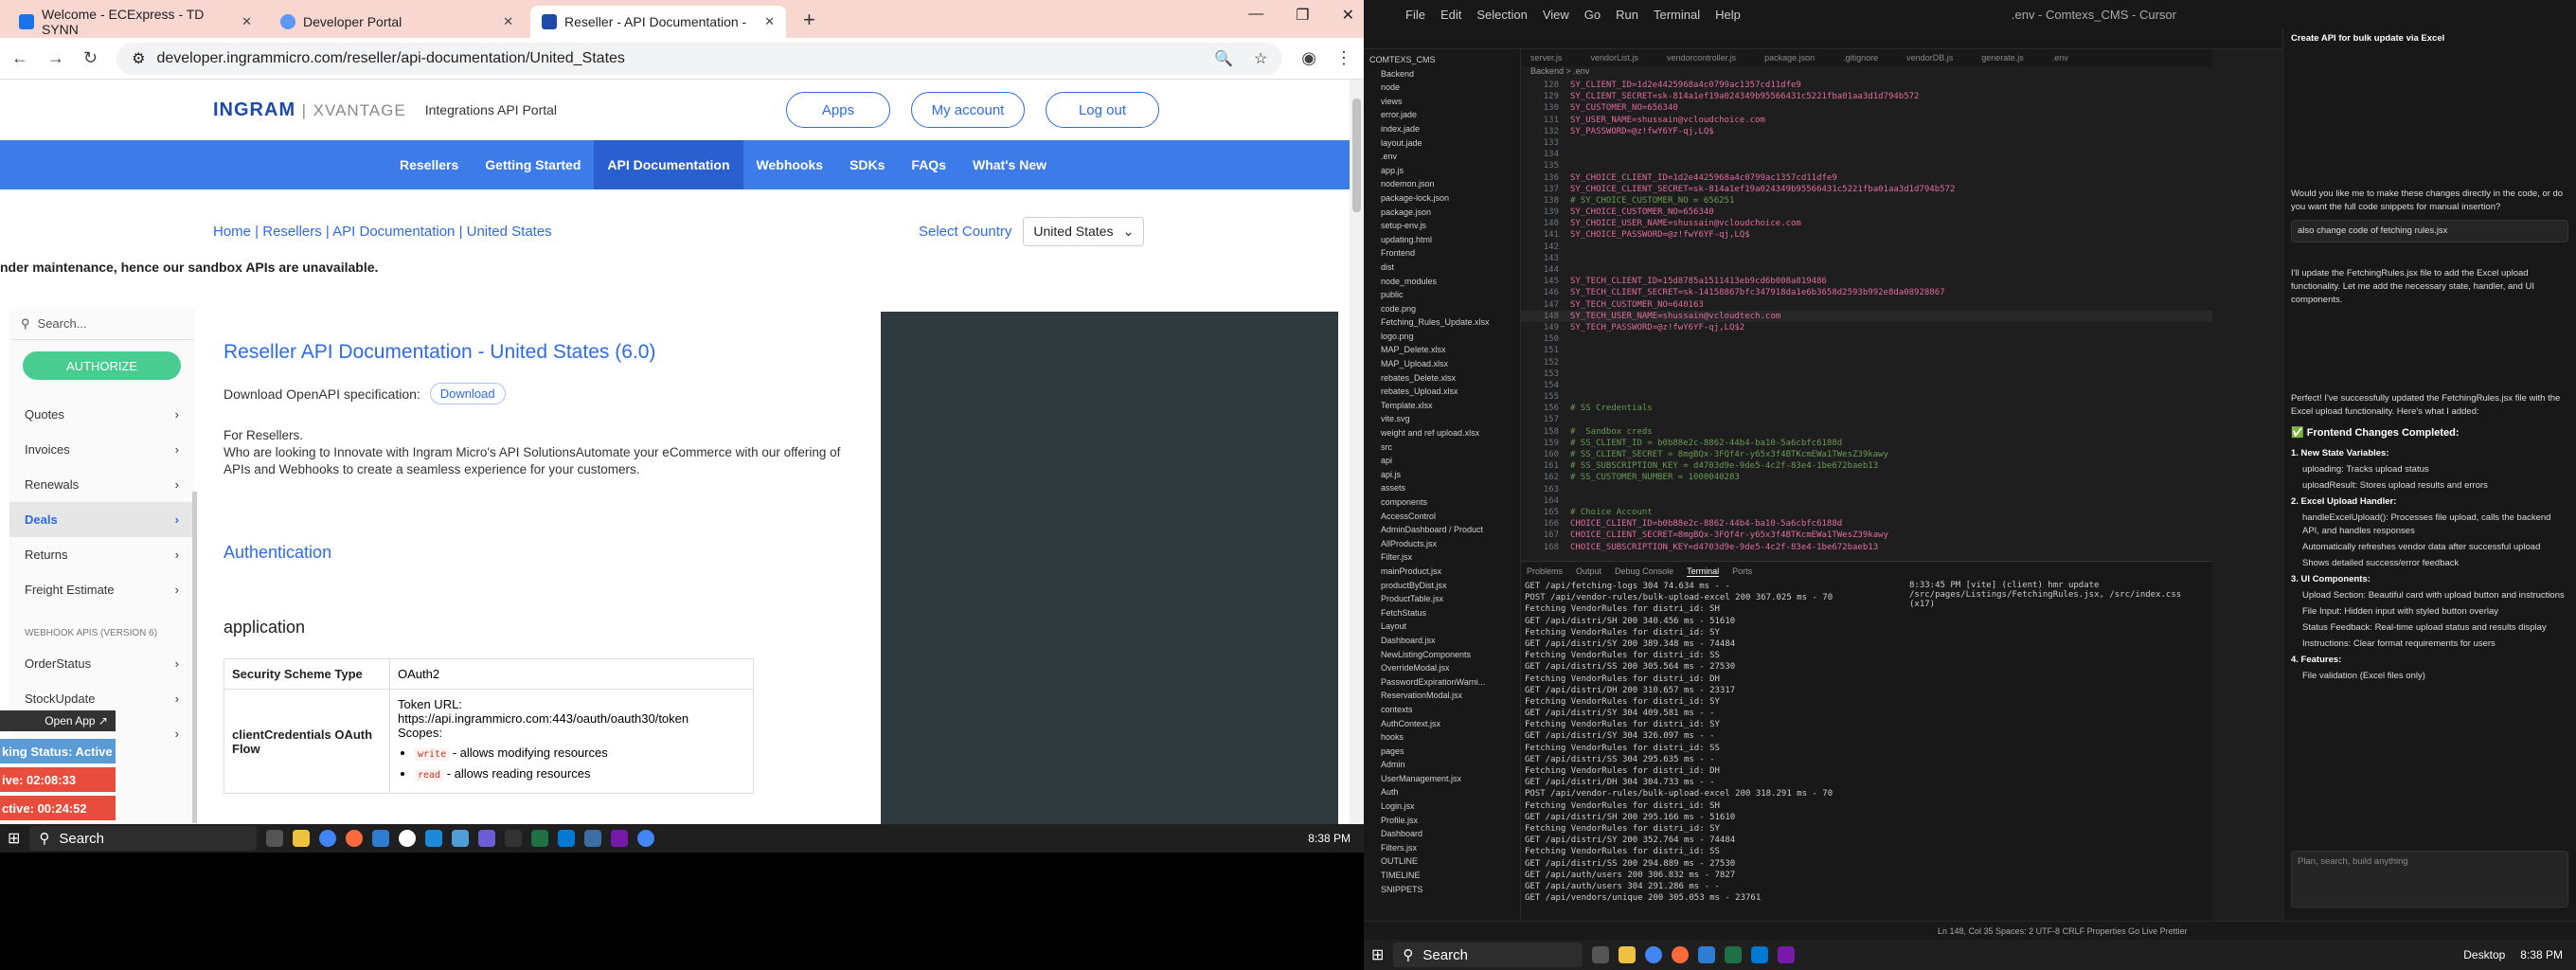 The height and width of the screenshot is (970, 2576). I want to click on close-window-icon: ✕, so click(1348, 15).